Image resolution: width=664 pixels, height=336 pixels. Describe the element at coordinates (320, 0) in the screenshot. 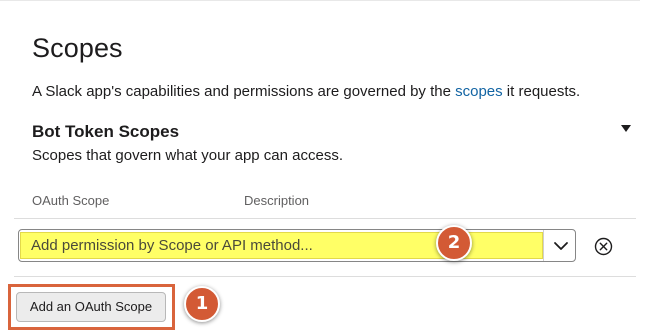

I see `top-divider` at that location.